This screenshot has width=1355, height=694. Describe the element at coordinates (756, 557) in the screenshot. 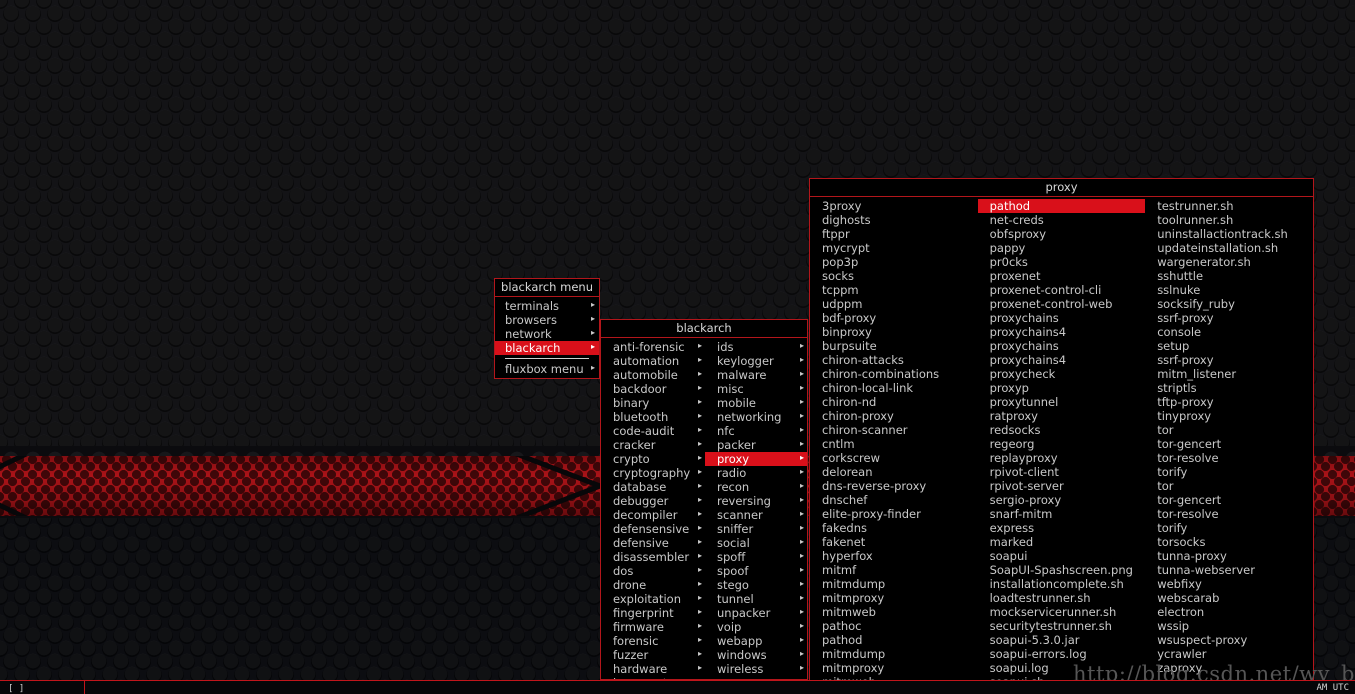

I see `menu-item-spoff: spoff ▸` at that location.